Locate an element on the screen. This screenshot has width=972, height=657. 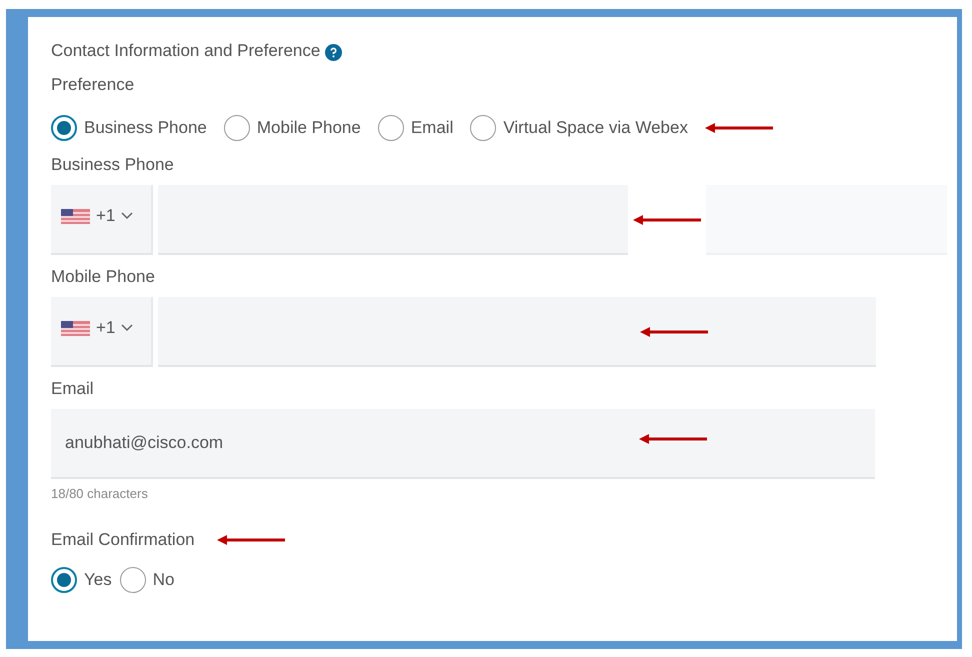
field-label: Email Confirmation is located at coordinates (123, 540).